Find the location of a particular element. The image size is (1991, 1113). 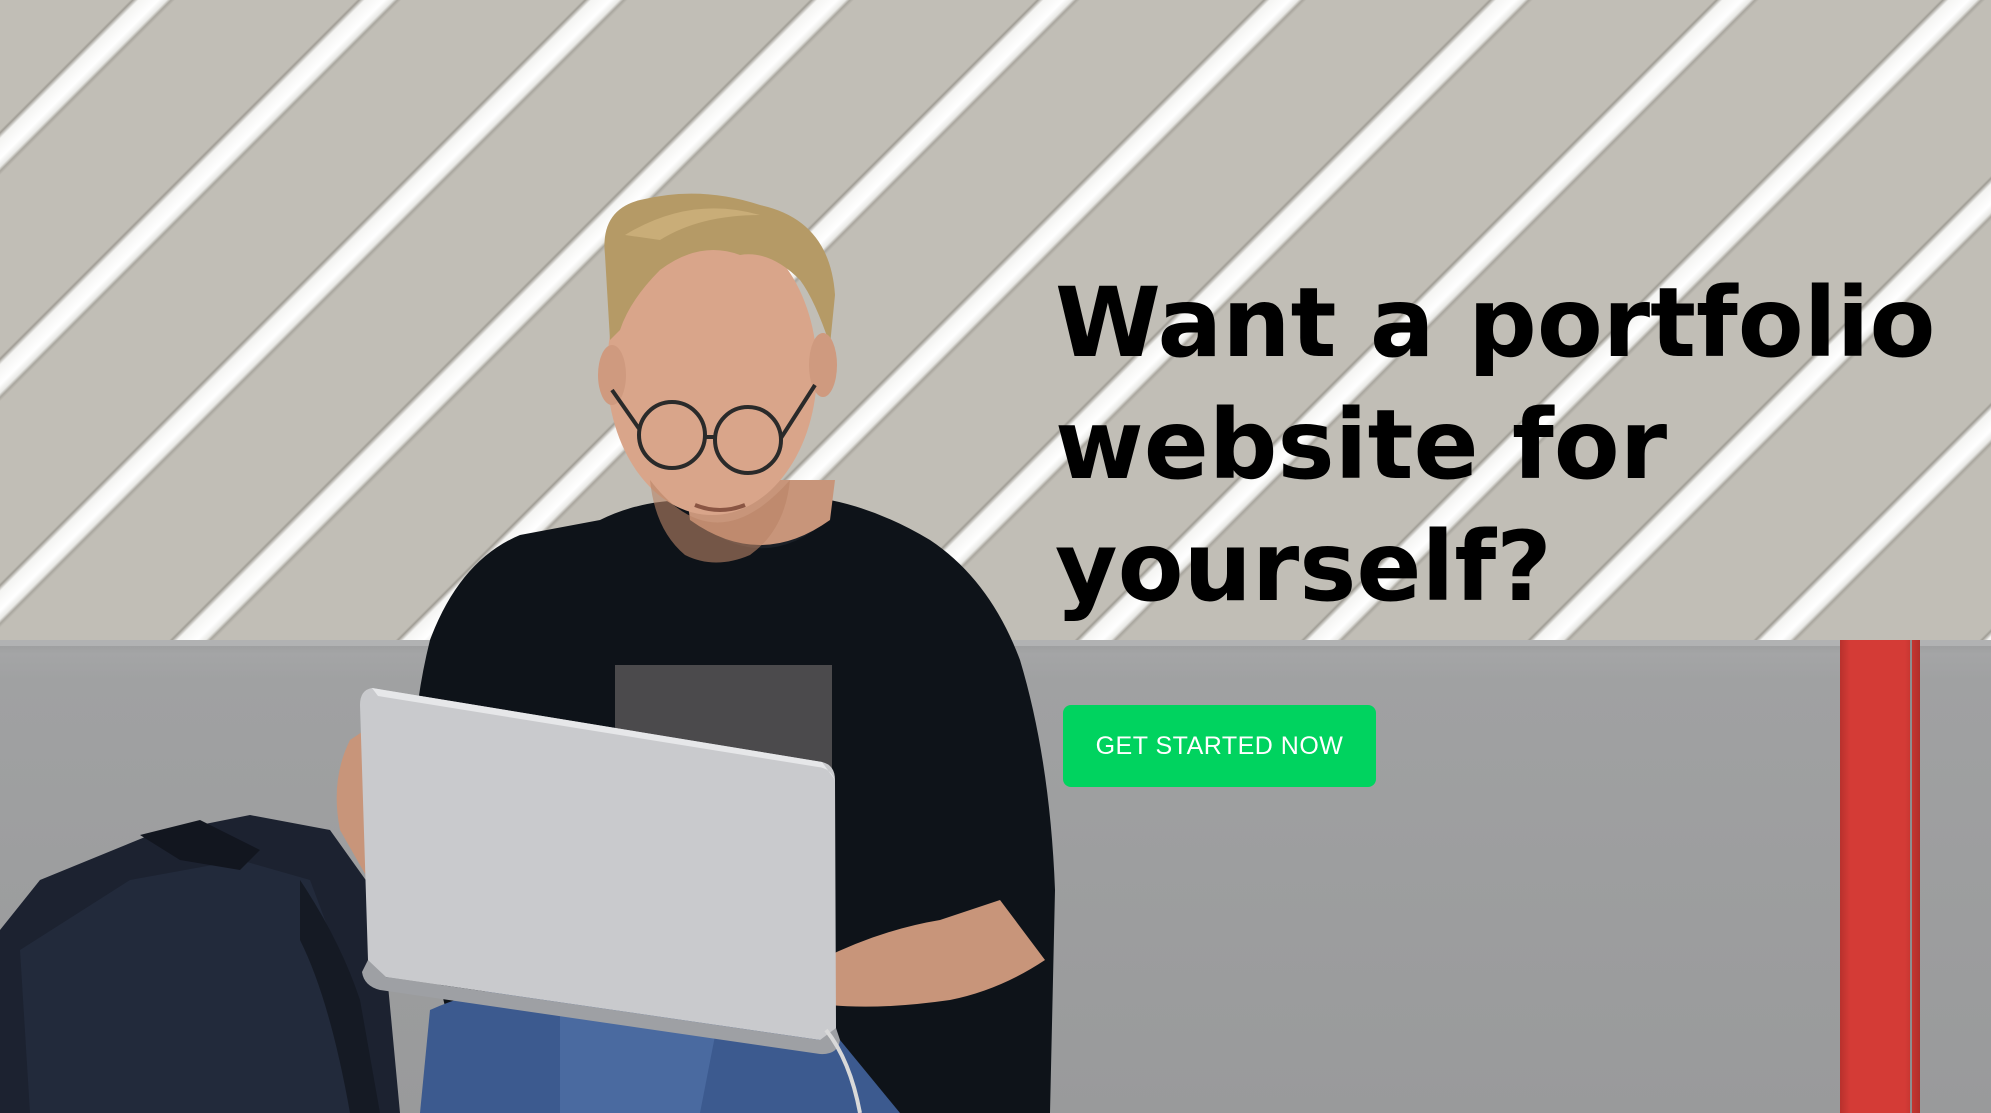

get-started-button: GET STARTED NOW is located at coordinates (1219, 746).